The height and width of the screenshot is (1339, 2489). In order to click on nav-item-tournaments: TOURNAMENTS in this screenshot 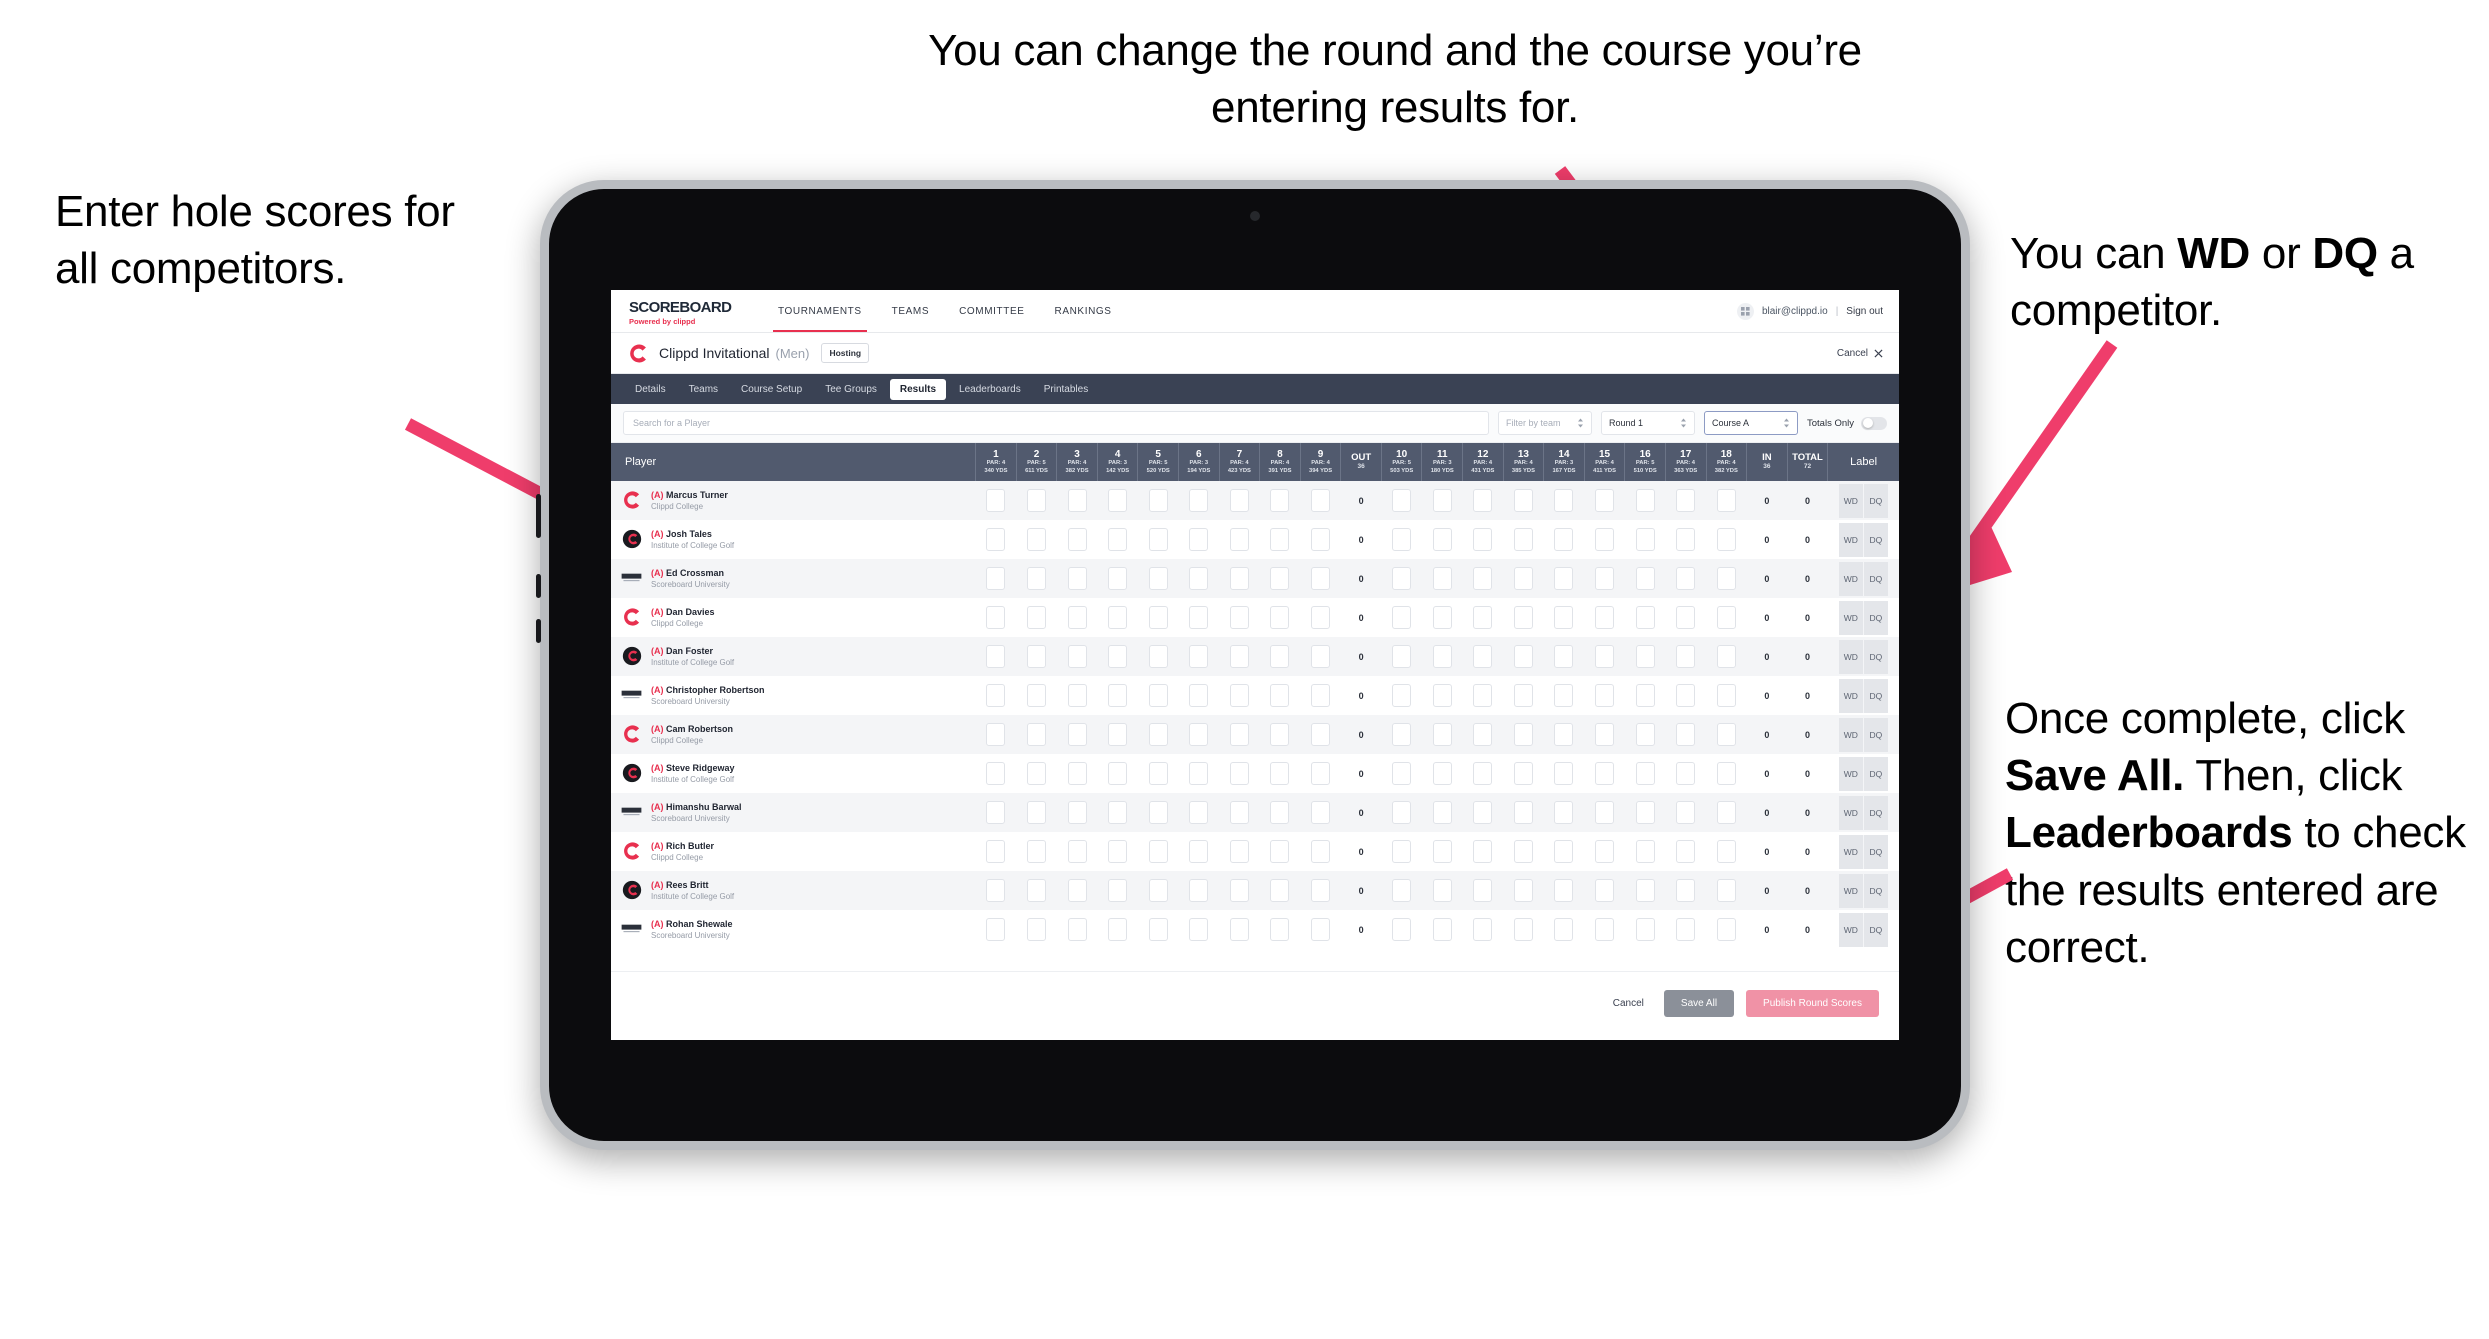, I will do `click(820, 311)`.